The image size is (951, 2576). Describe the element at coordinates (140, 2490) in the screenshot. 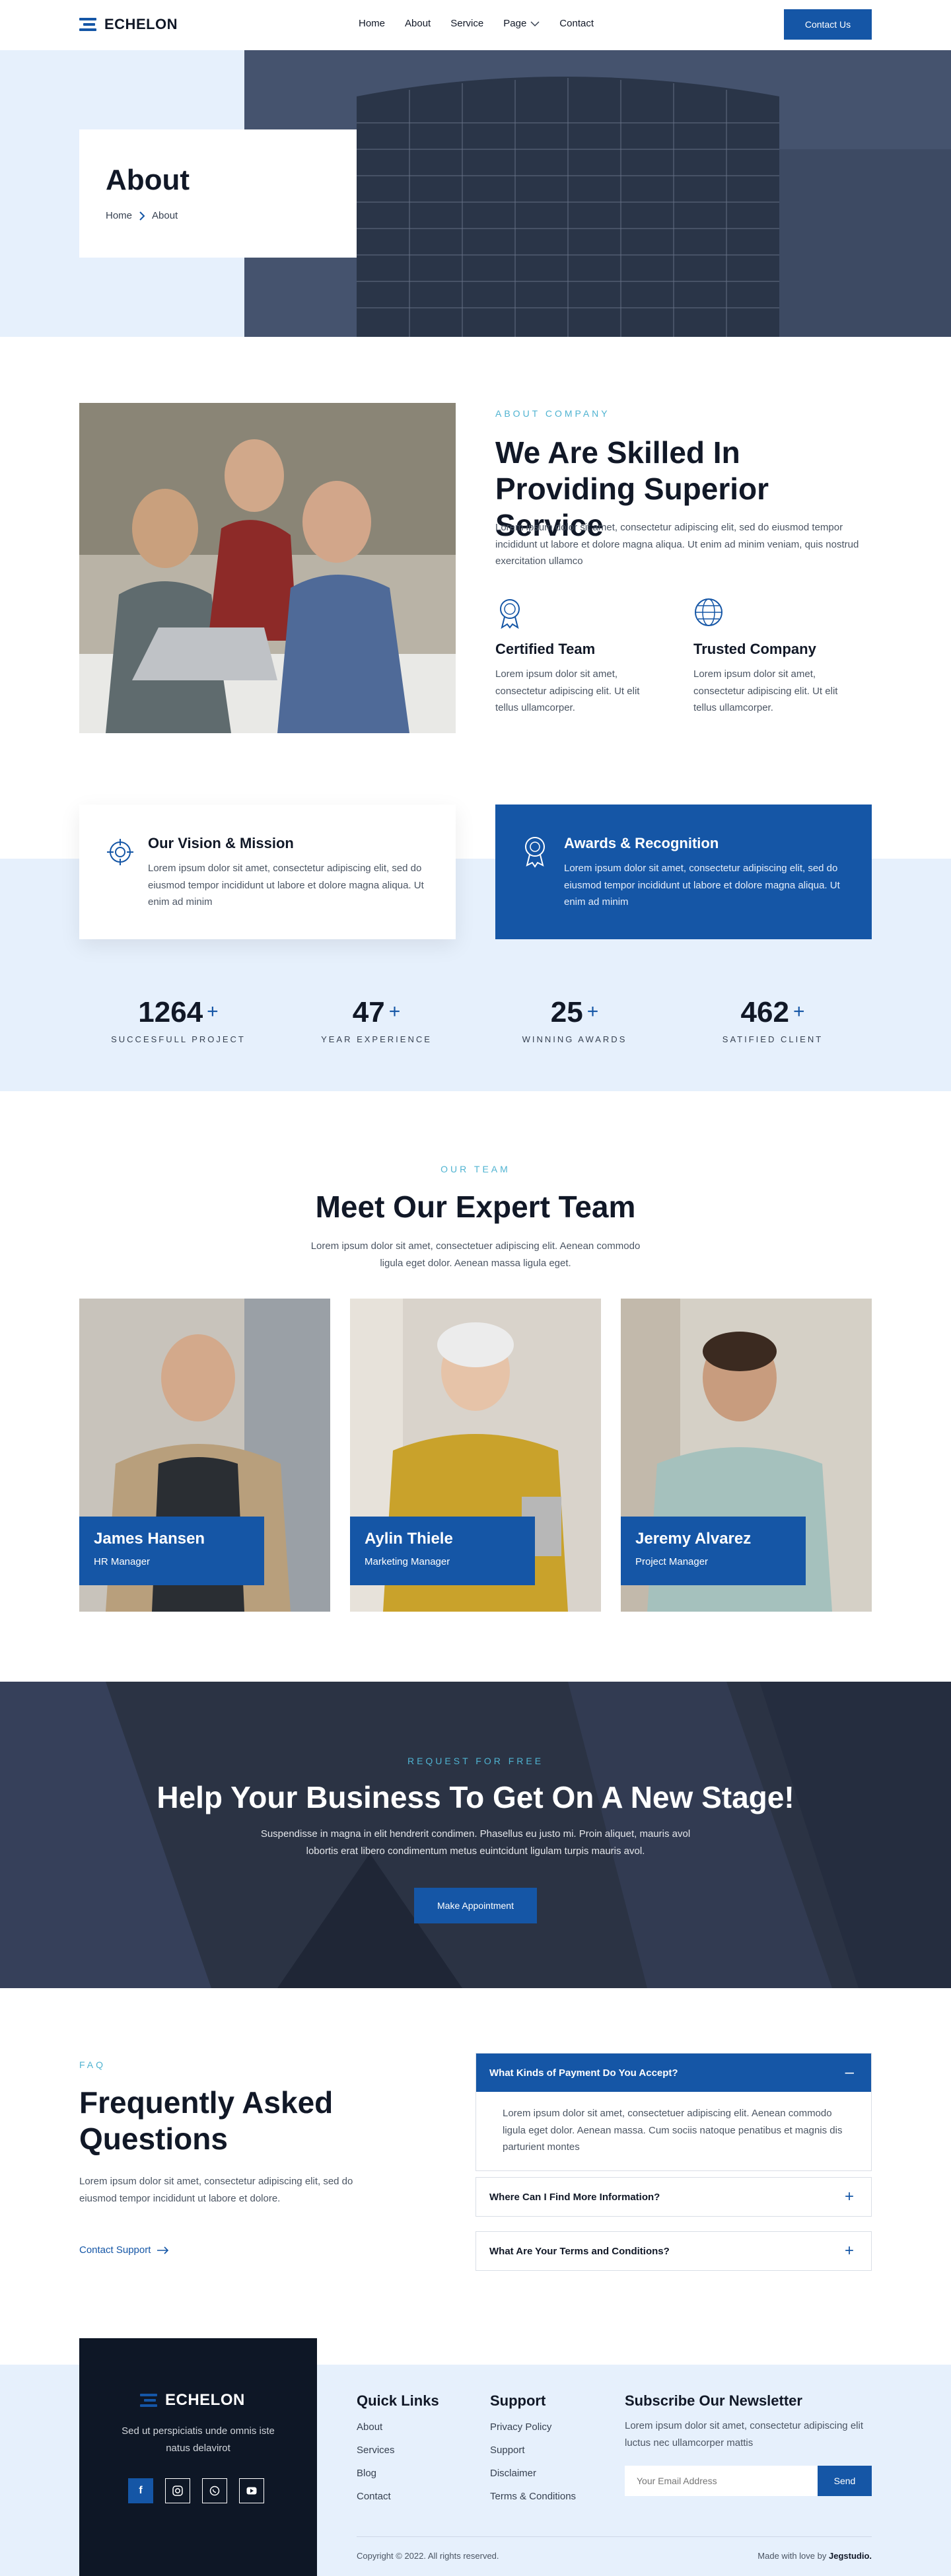

I see `facebook-icon: f` at that location.